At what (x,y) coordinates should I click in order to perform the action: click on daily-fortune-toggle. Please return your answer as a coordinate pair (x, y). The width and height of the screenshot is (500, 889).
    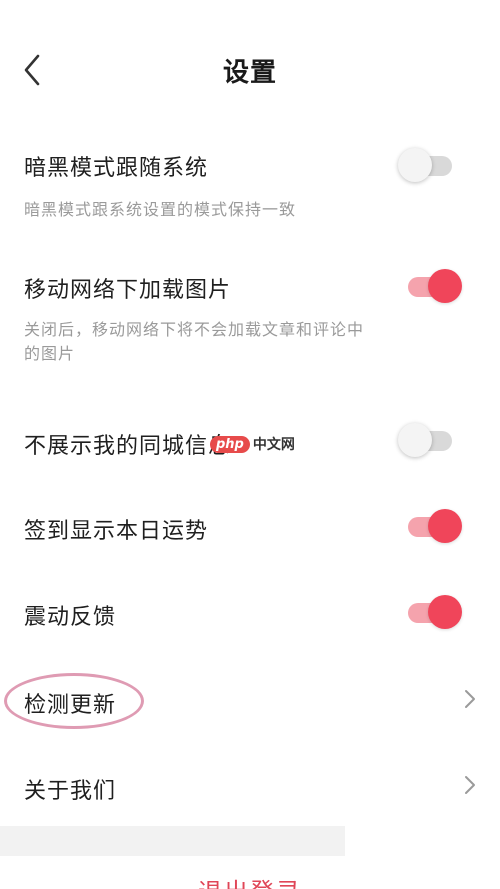
    Looking at the image, I should click on (433, 526).